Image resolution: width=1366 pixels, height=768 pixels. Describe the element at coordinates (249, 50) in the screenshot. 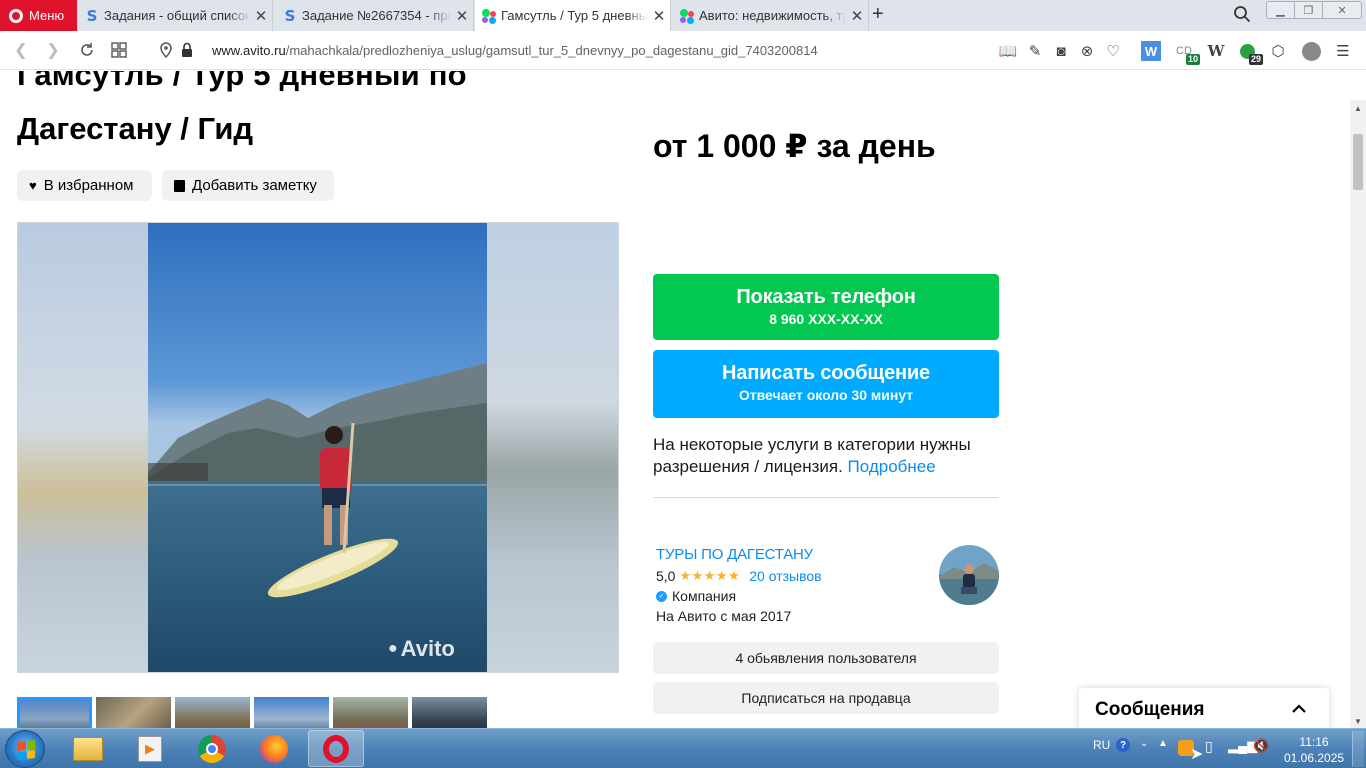

I see `url-host: www.avito.ru` at that location.